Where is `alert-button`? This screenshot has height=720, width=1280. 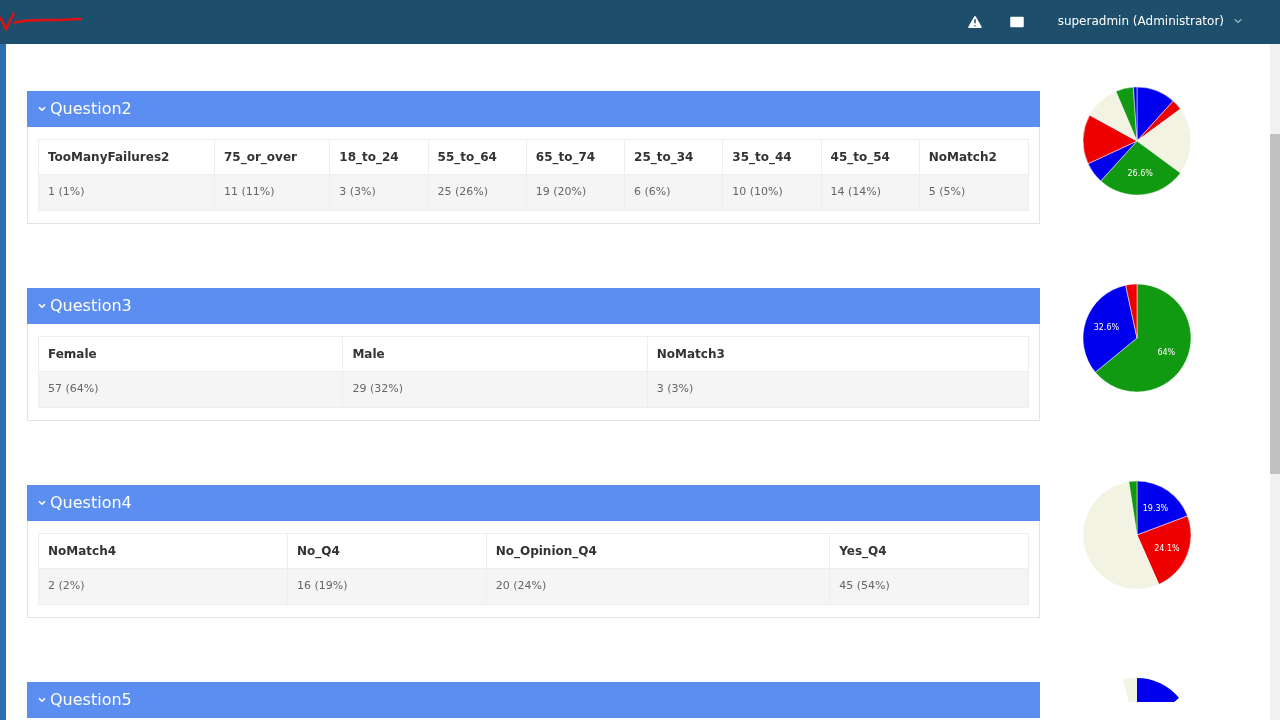
alert-button is located at coordinates (974, 22).